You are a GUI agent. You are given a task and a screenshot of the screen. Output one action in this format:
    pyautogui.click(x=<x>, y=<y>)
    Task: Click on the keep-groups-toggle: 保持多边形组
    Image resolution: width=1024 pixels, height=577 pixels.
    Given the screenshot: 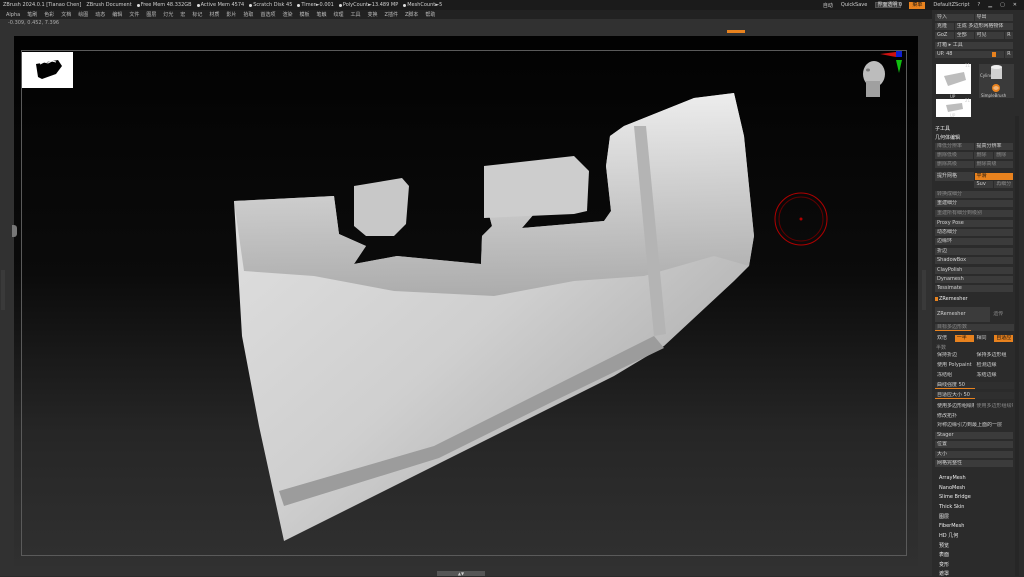 What is the action you would take?
    pyautogui.click(x=993, y=355)
    